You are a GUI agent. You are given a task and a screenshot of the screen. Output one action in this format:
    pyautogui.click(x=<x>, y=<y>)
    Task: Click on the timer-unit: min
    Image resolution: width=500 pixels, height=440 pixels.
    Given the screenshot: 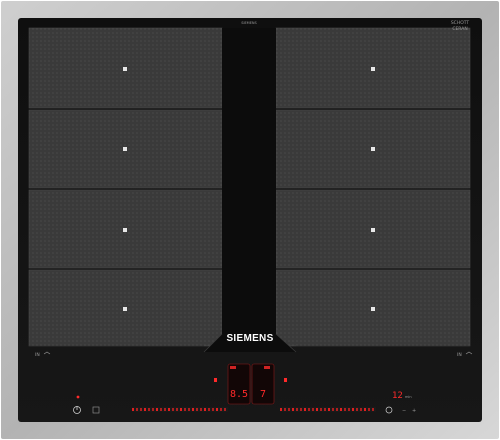 What is the action you would take?
    pyautogui.click(x=408, y=397)
    